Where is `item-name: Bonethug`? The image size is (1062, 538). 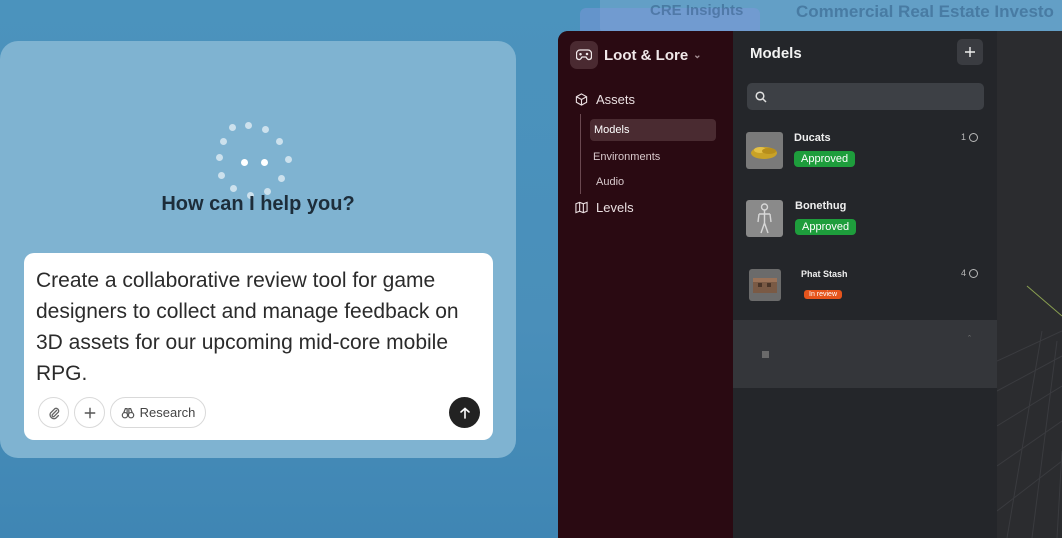 item-name: Bonethug is located at coordinates (821, 206).